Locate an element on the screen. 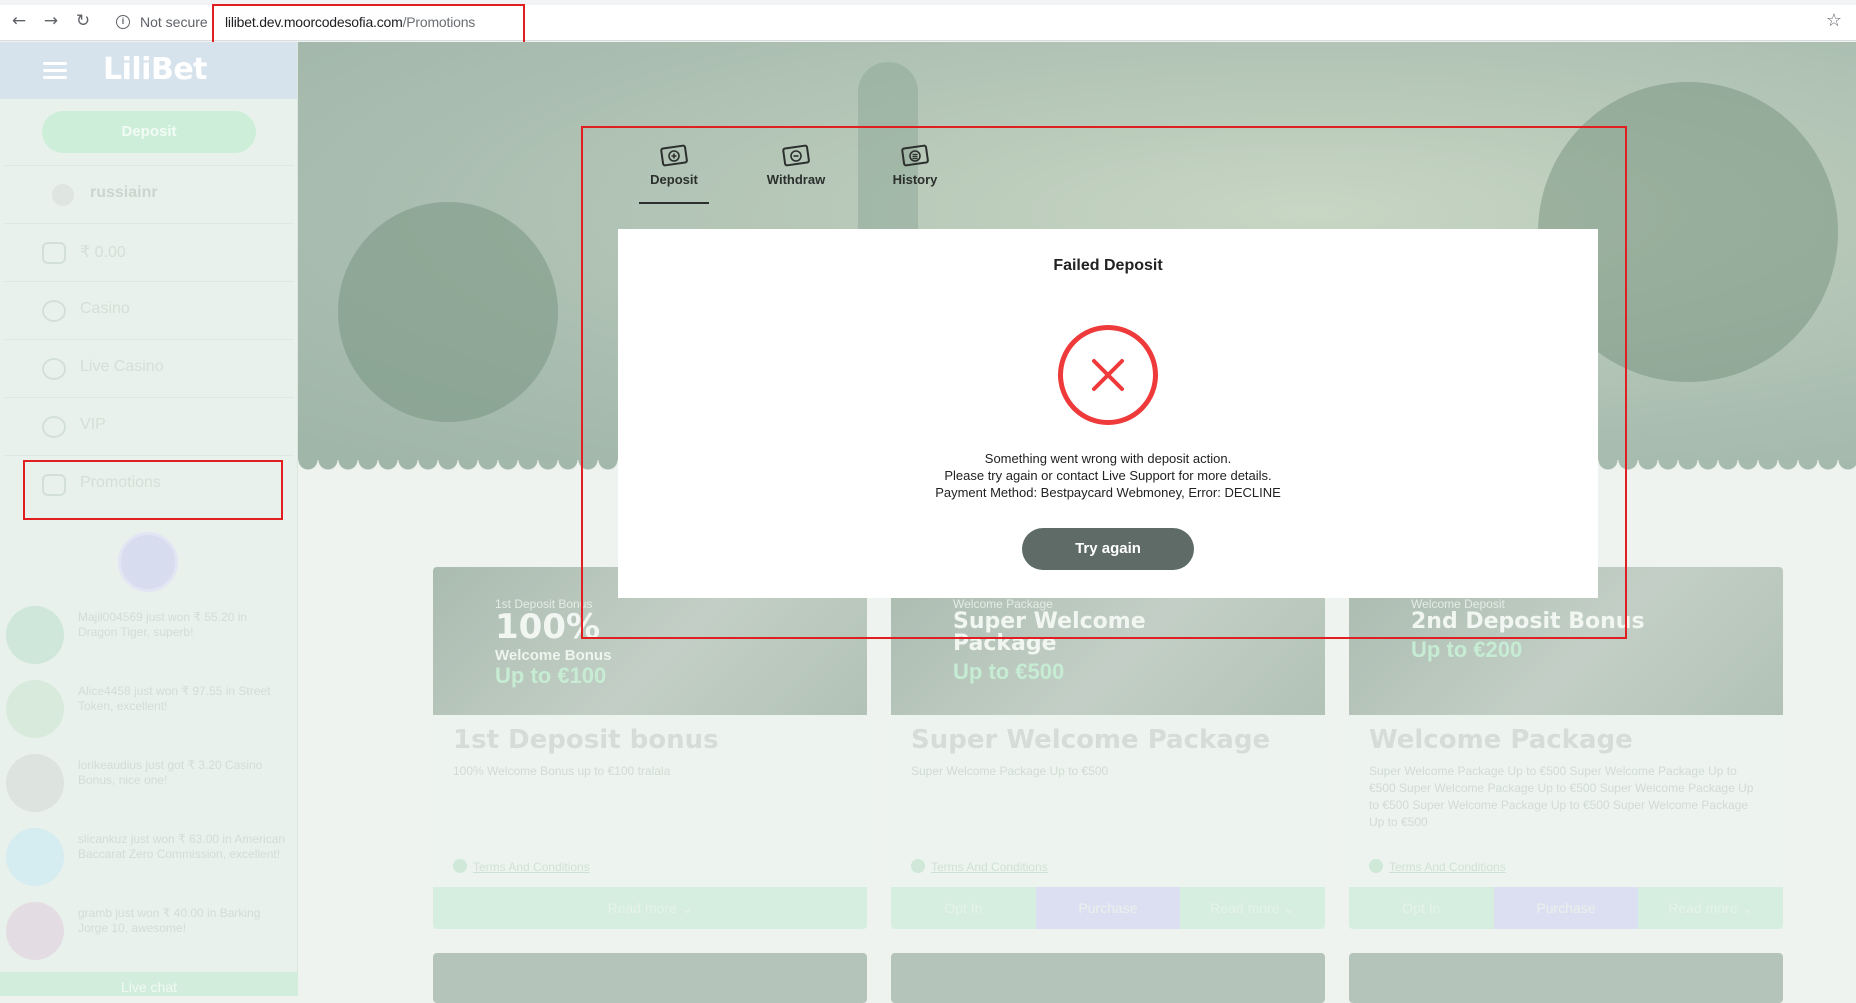  url-path: /Promotions is located at coordinates (439, 22).